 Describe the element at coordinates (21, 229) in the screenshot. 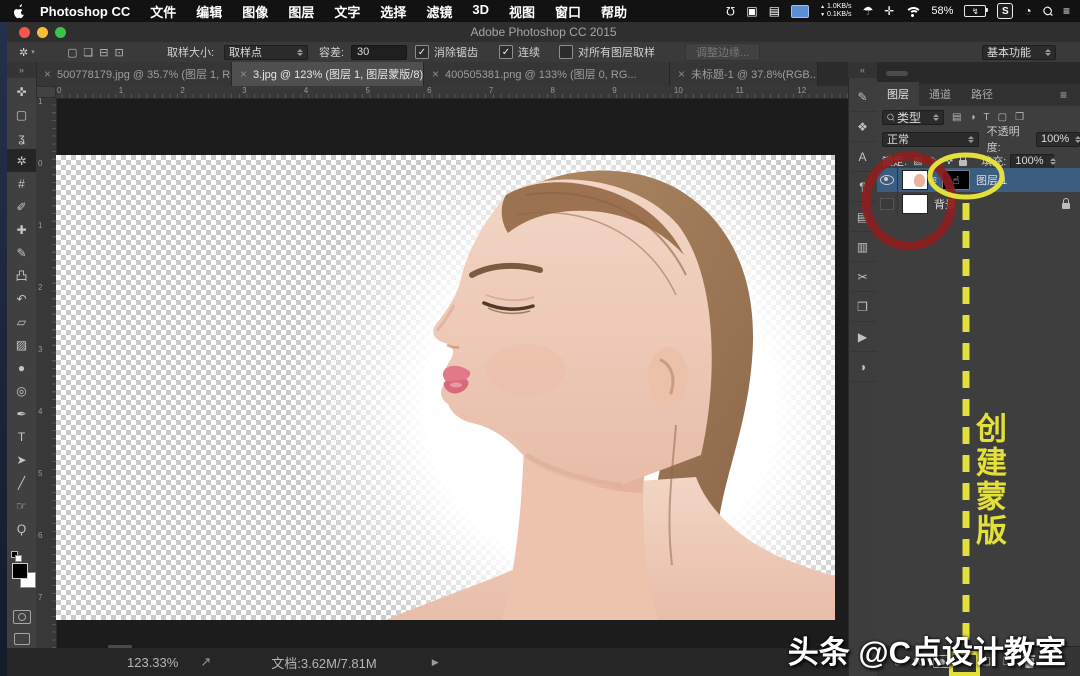

I see `healing-brush-tool-icon: ✚` at that location.